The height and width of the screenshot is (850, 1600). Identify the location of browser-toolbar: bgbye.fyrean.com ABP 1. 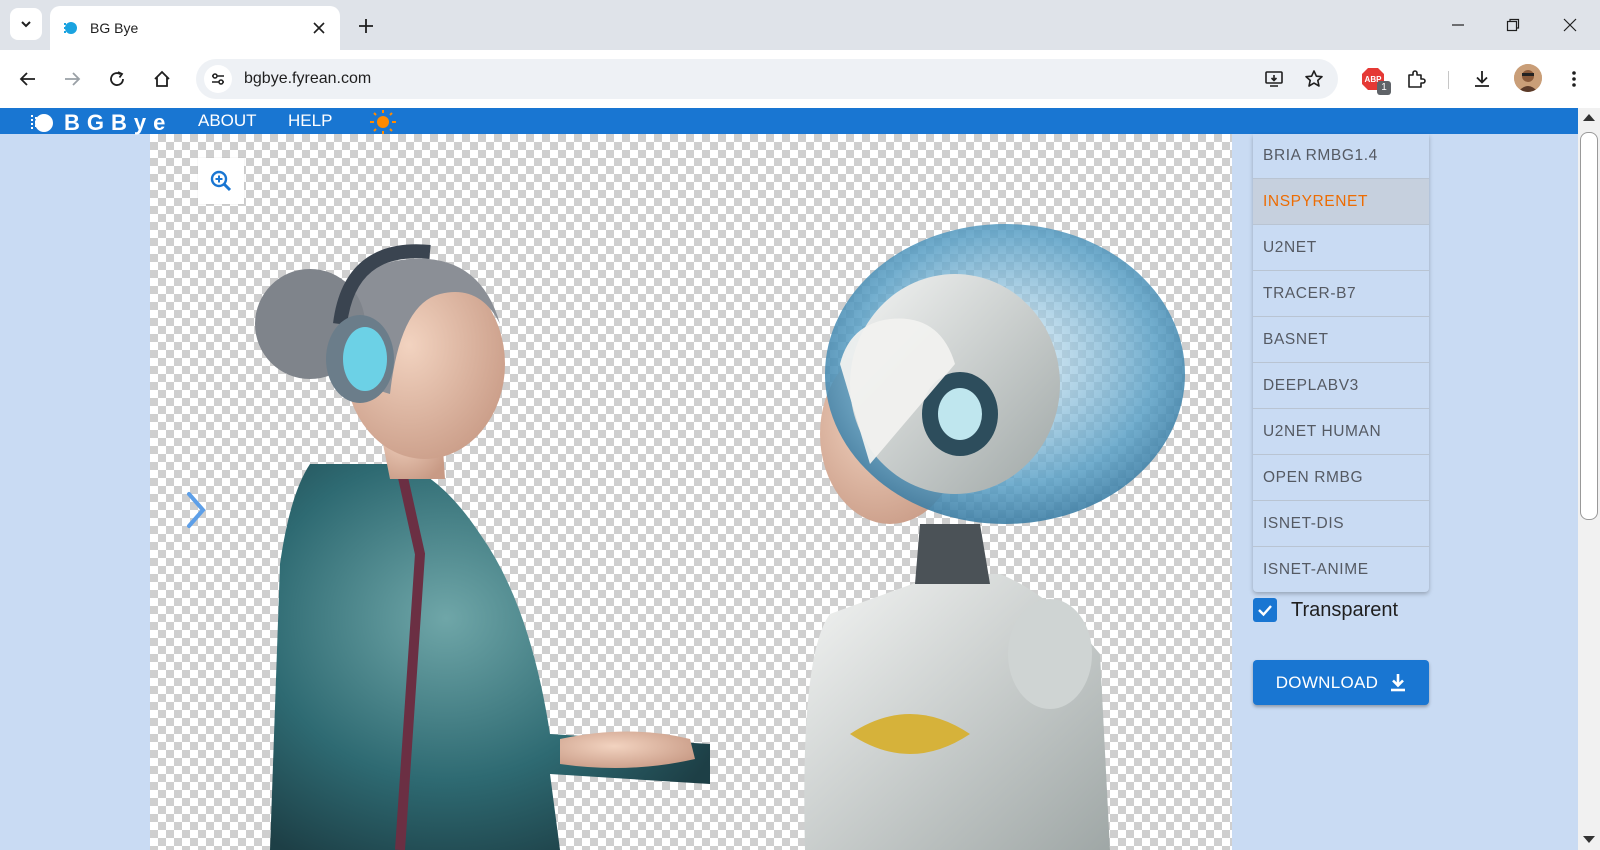
(800, 79).